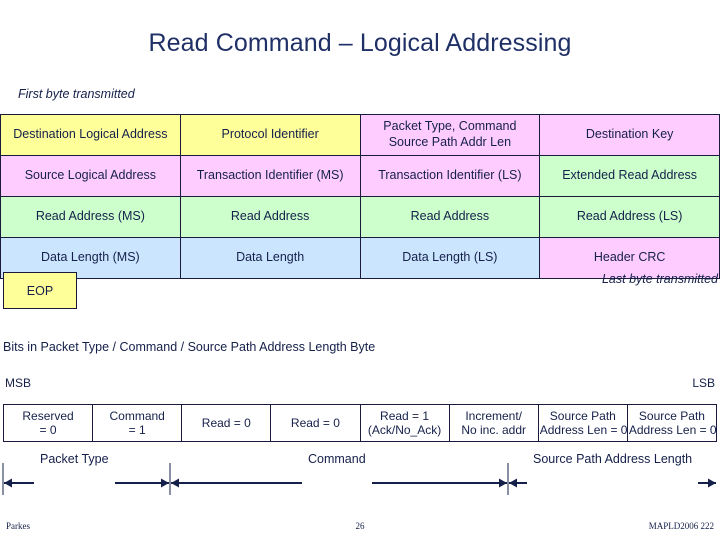  What do you see at coordinates (90, 176) in the screenshot?
I see `packet-field-cell: Source Logical Address` at bounding box center [90, 176].